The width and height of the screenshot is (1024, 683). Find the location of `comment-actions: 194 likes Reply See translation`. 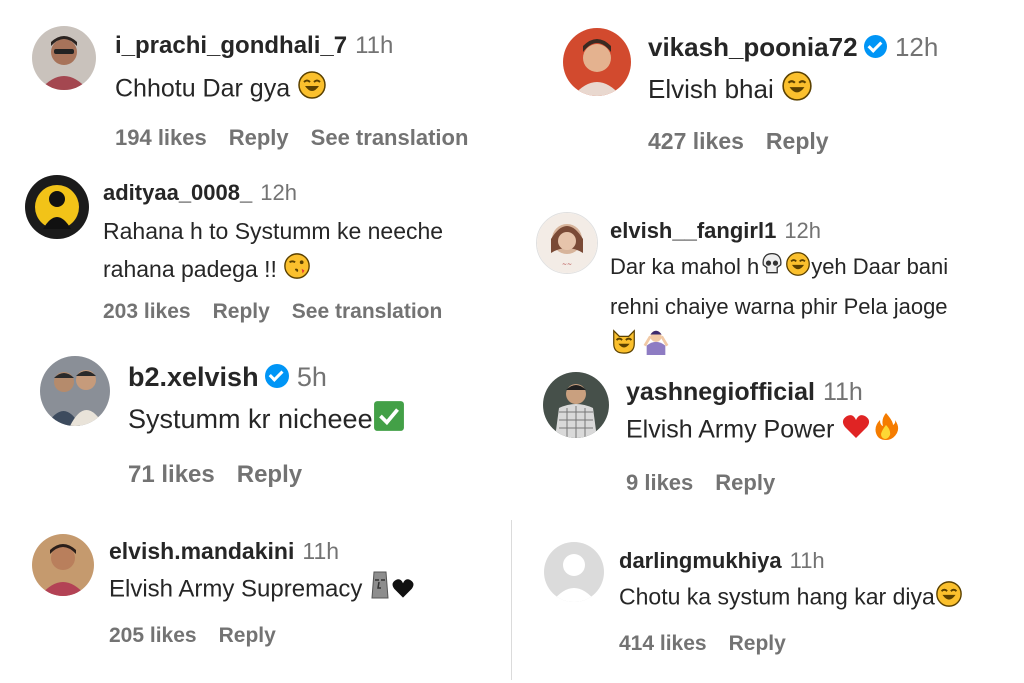

comment-actions: 194 likes Reply See translation is located at coordinates (302, 138).